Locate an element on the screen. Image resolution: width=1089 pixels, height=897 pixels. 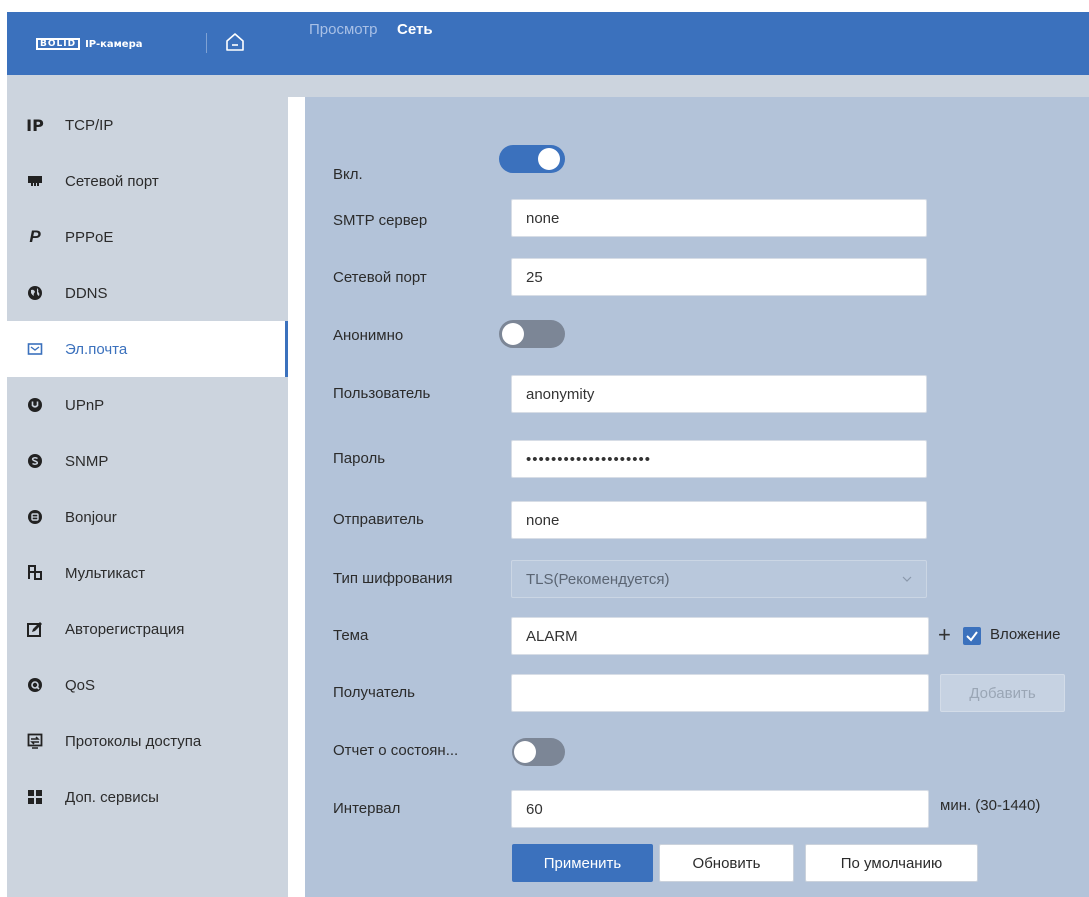
chevron-down-icon is located at coordinates (907, 579).